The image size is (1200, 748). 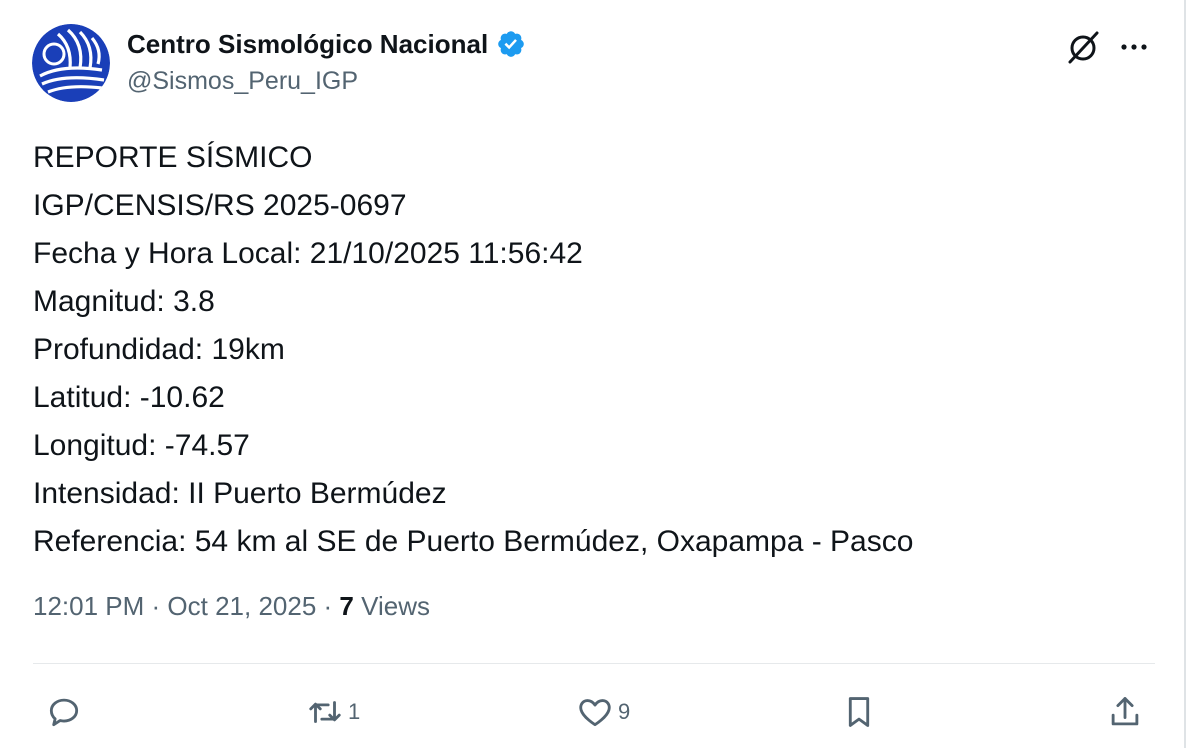 I want to click on tweet-line: Longitud: -74.57, so click(x=141, y=445).